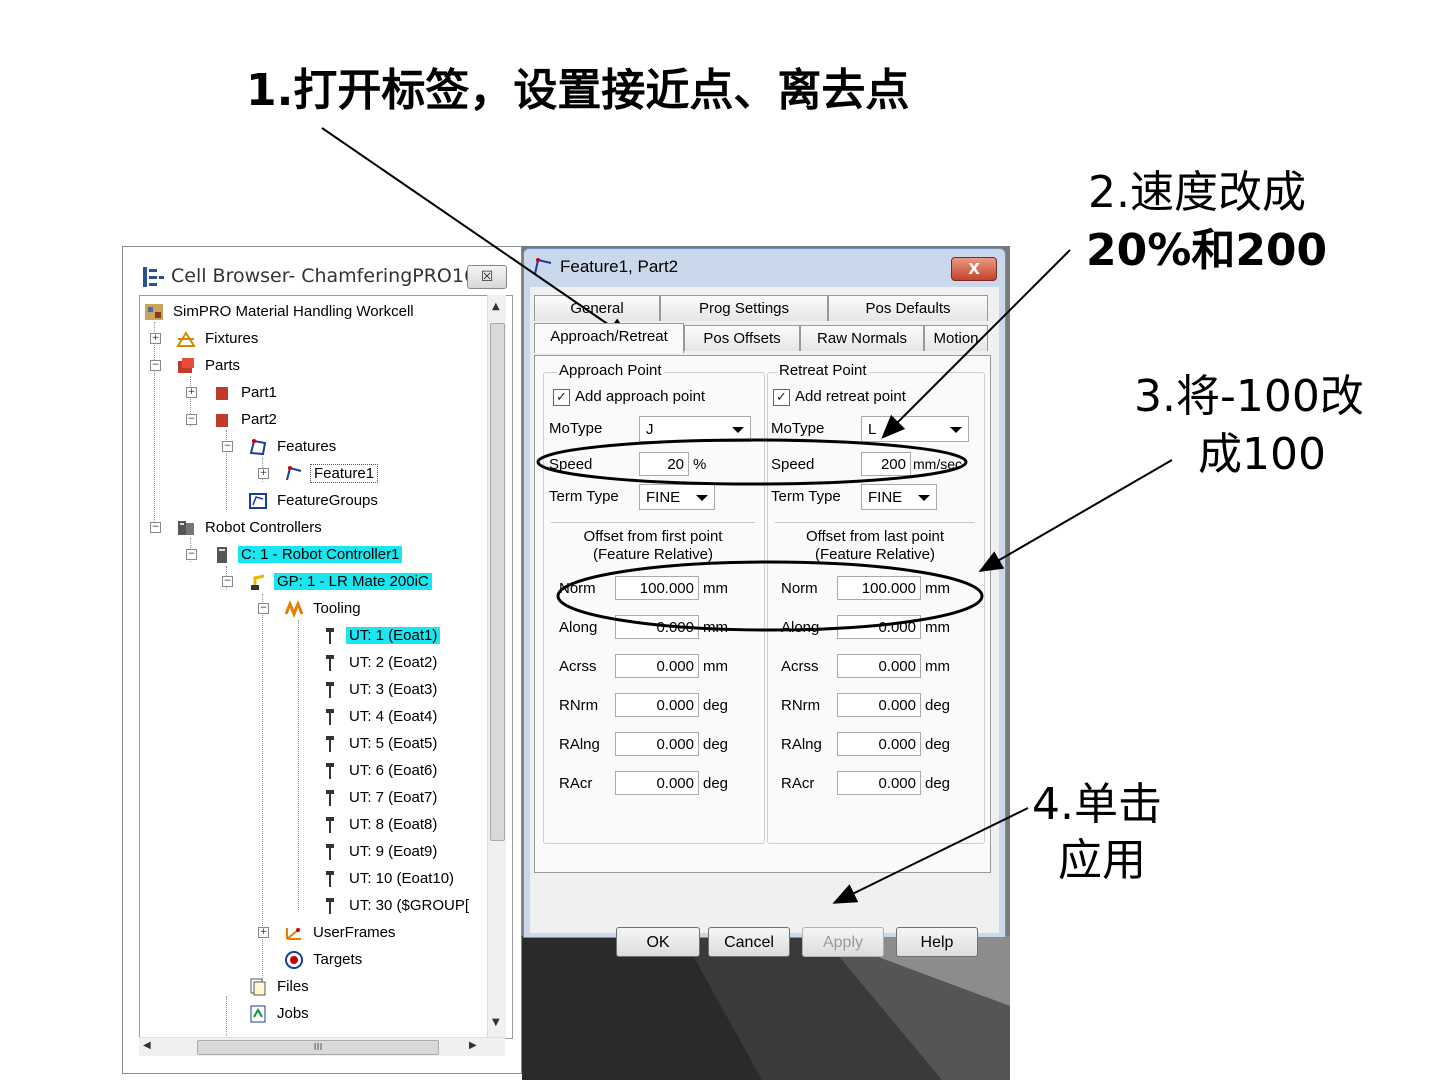 The width and height of the screenshot is (1440, 1080). What do you see at coordinates (186, 528) in the screenshot?
I see `controllers-icon` at bounding box center [186, 528].